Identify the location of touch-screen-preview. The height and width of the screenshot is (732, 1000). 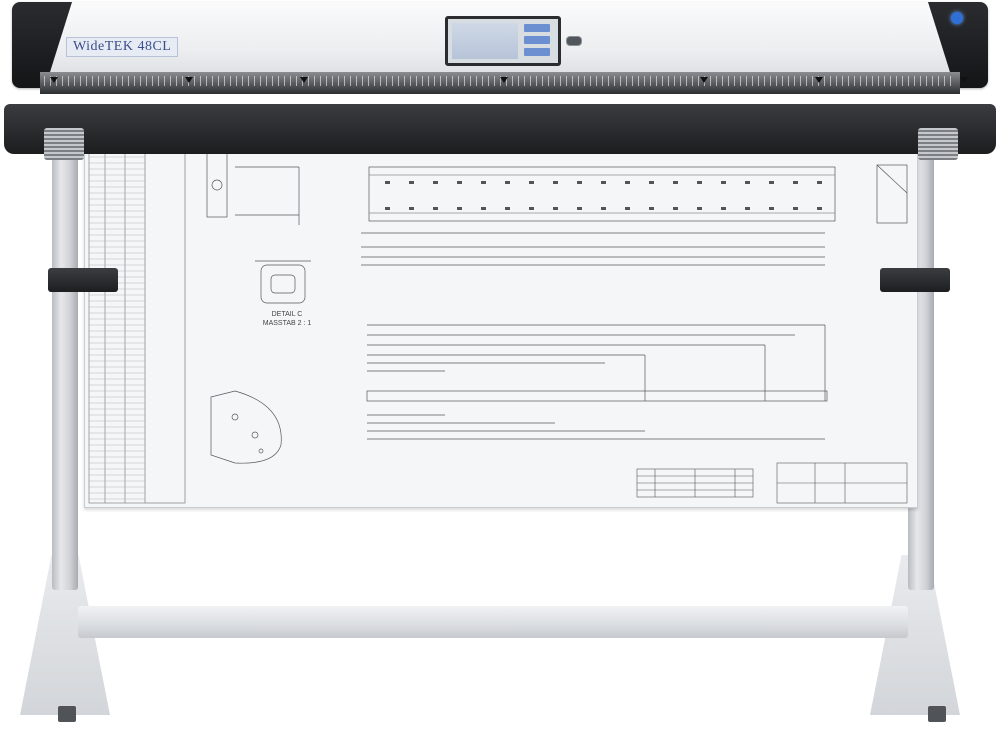
(485, 41).